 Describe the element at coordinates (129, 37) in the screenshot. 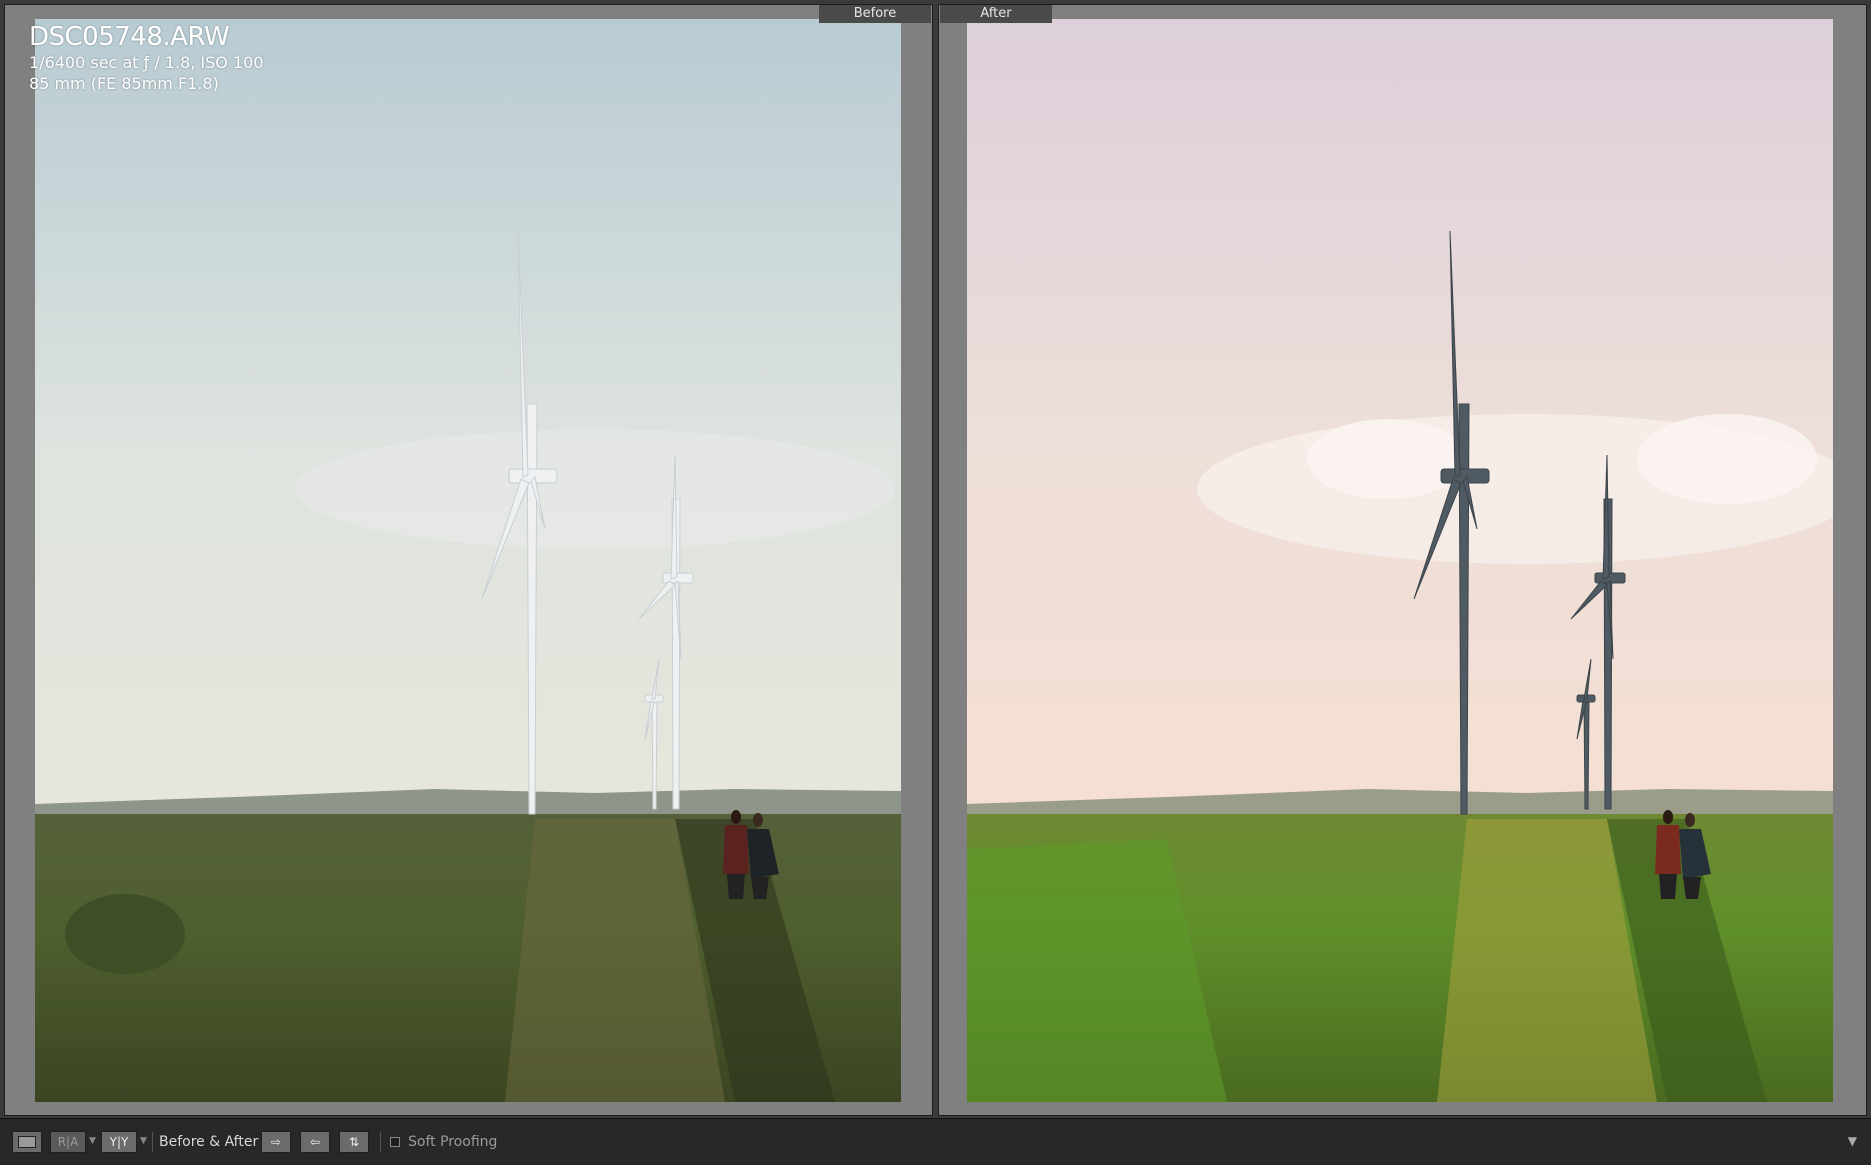

I see `filename: DSC05748.ARW` at that location.